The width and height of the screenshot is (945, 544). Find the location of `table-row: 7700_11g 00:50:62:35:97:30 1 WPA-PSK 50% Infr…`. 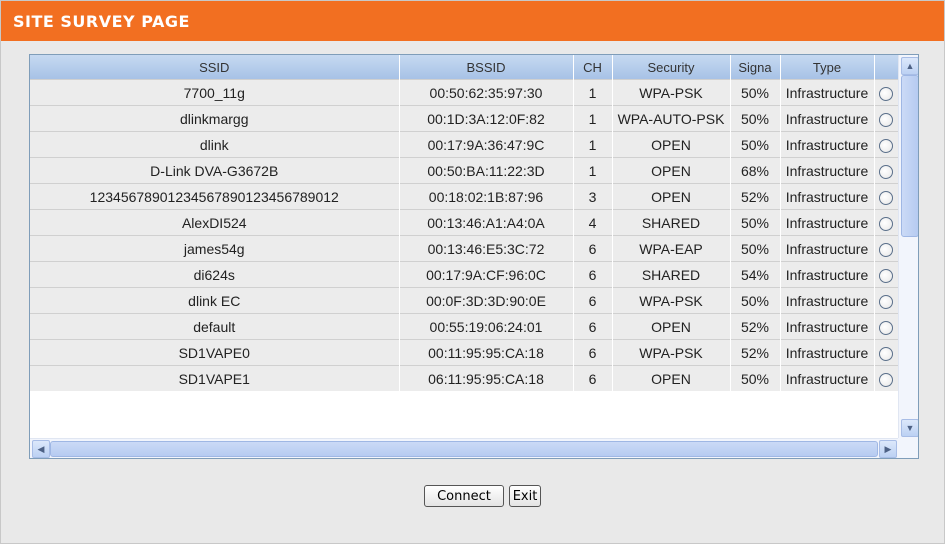

table-row: 7700_11g 00:50:62:35:97:30 1 WPA-PSK 50% Infr… is located at coordinates (464, 92).